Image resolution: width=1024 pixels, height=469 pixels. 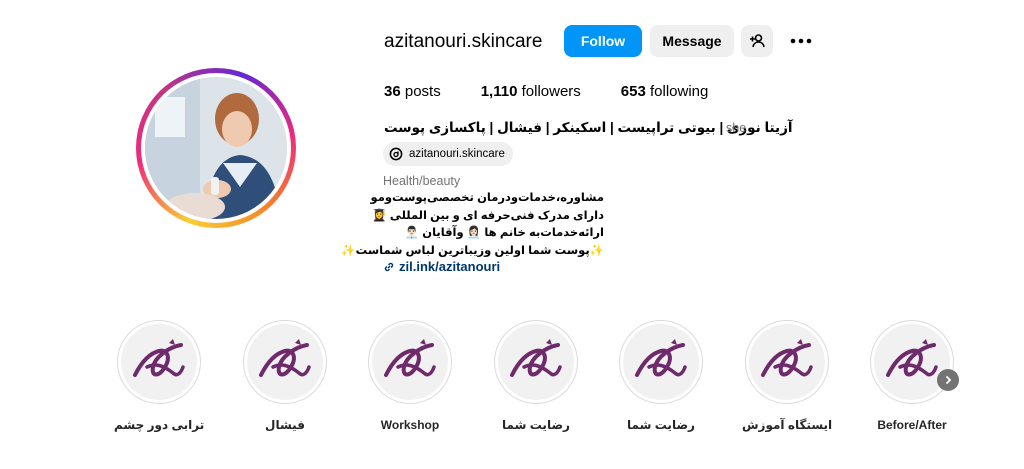 What do you see at coordinates (159, 425) in the screenshot?
I see `highlight-label: ترابی دور چشم` at bounding box center [159, 425].